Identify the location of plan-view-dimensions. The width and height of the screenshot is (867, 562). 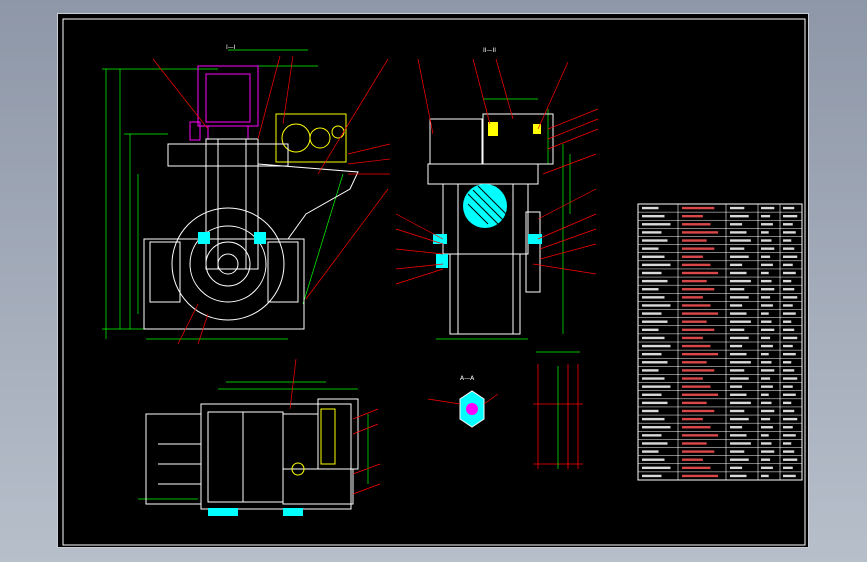
(253, 440).